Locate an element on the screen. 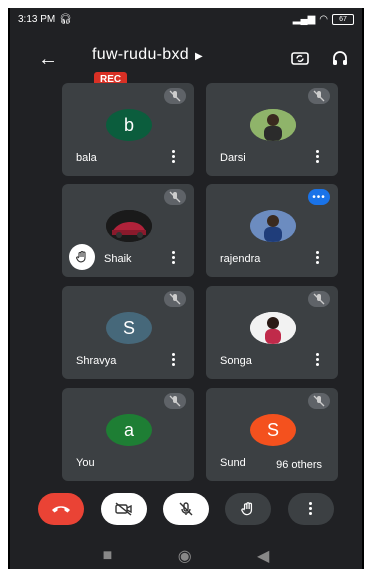  more-vert-icon is located at coordinates (310, 509).